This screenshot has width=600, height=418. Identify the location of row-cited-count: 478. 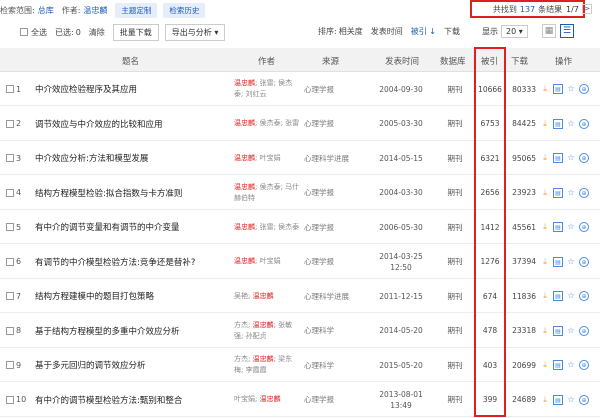
(490, 331).